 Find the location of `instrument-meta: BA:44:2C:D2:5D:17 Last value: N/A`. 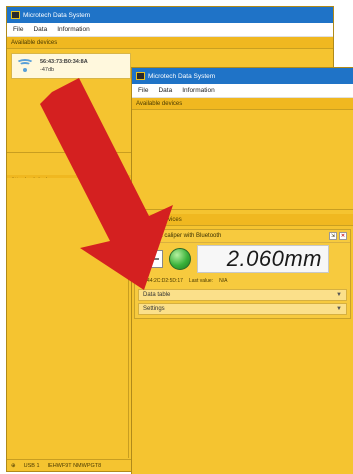

instrument-meta: BA:44:2C:D2:5D:17 Last value: N/A is located at coordinates (242, 281).